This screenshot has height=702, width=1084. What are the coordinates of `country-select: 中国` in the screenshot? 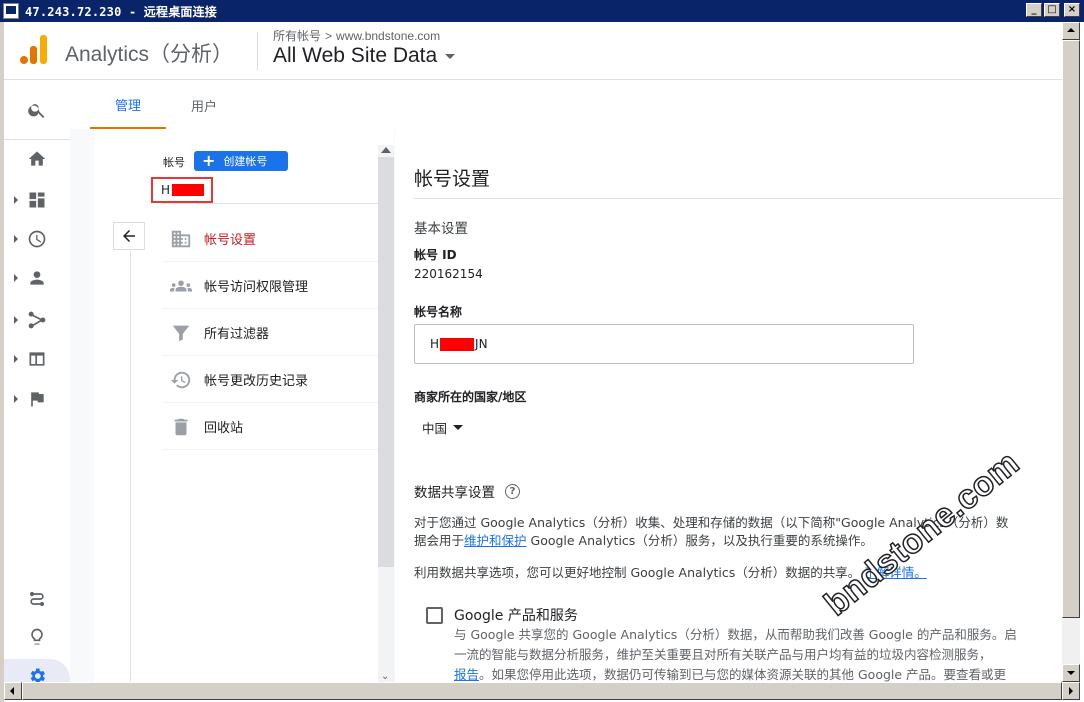 It's located at (443, 427).